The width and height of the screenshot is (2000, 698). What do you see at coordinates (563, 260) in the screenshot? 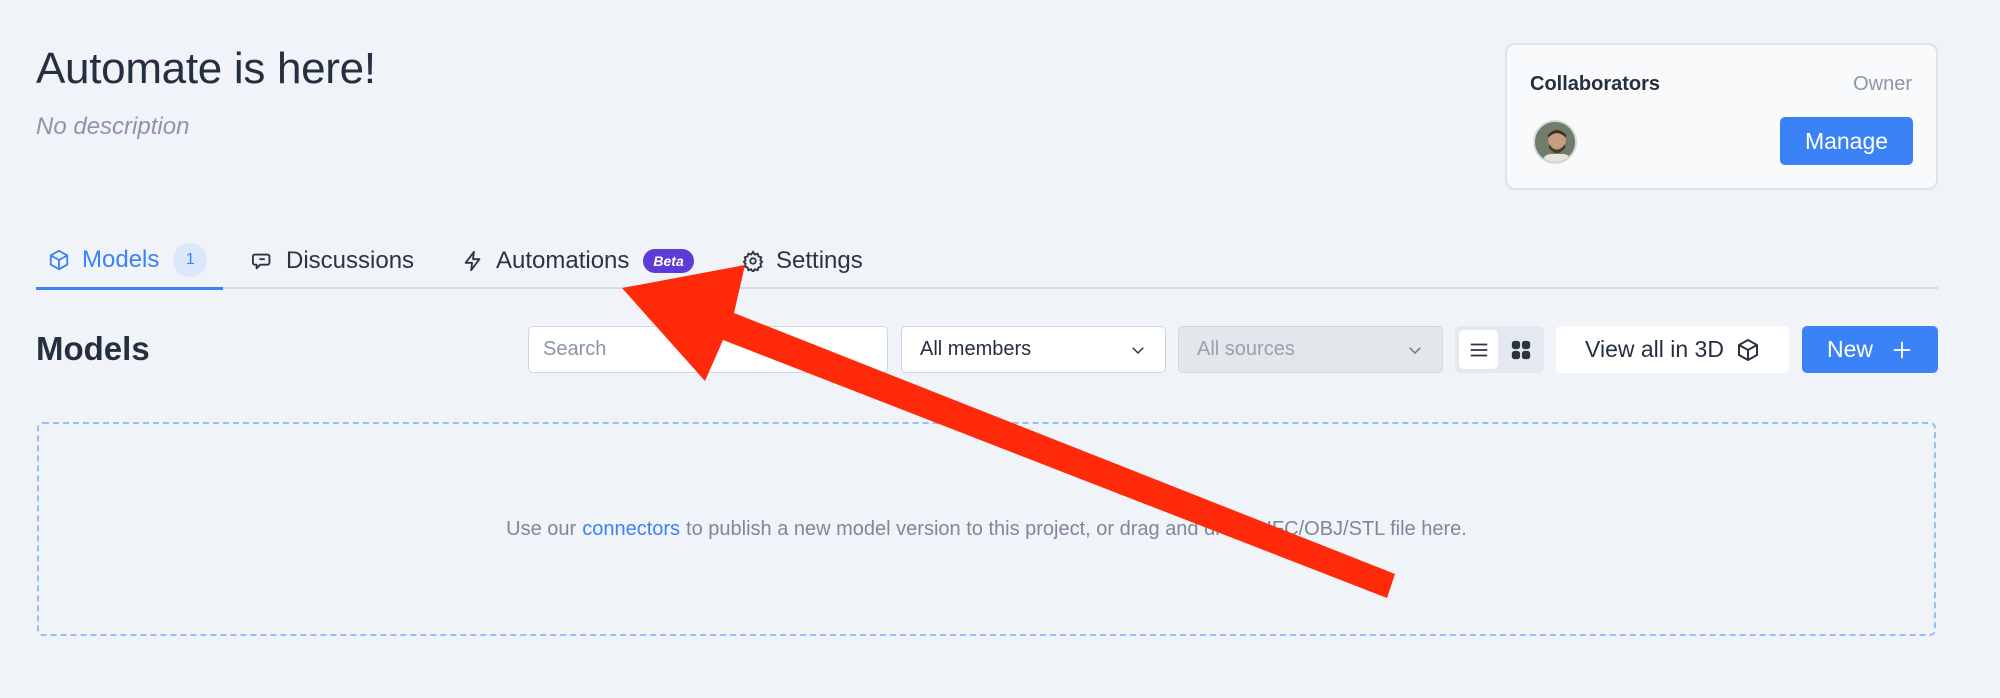
I see `tab-automations-label: Automations` at bounding box center [563, 260].